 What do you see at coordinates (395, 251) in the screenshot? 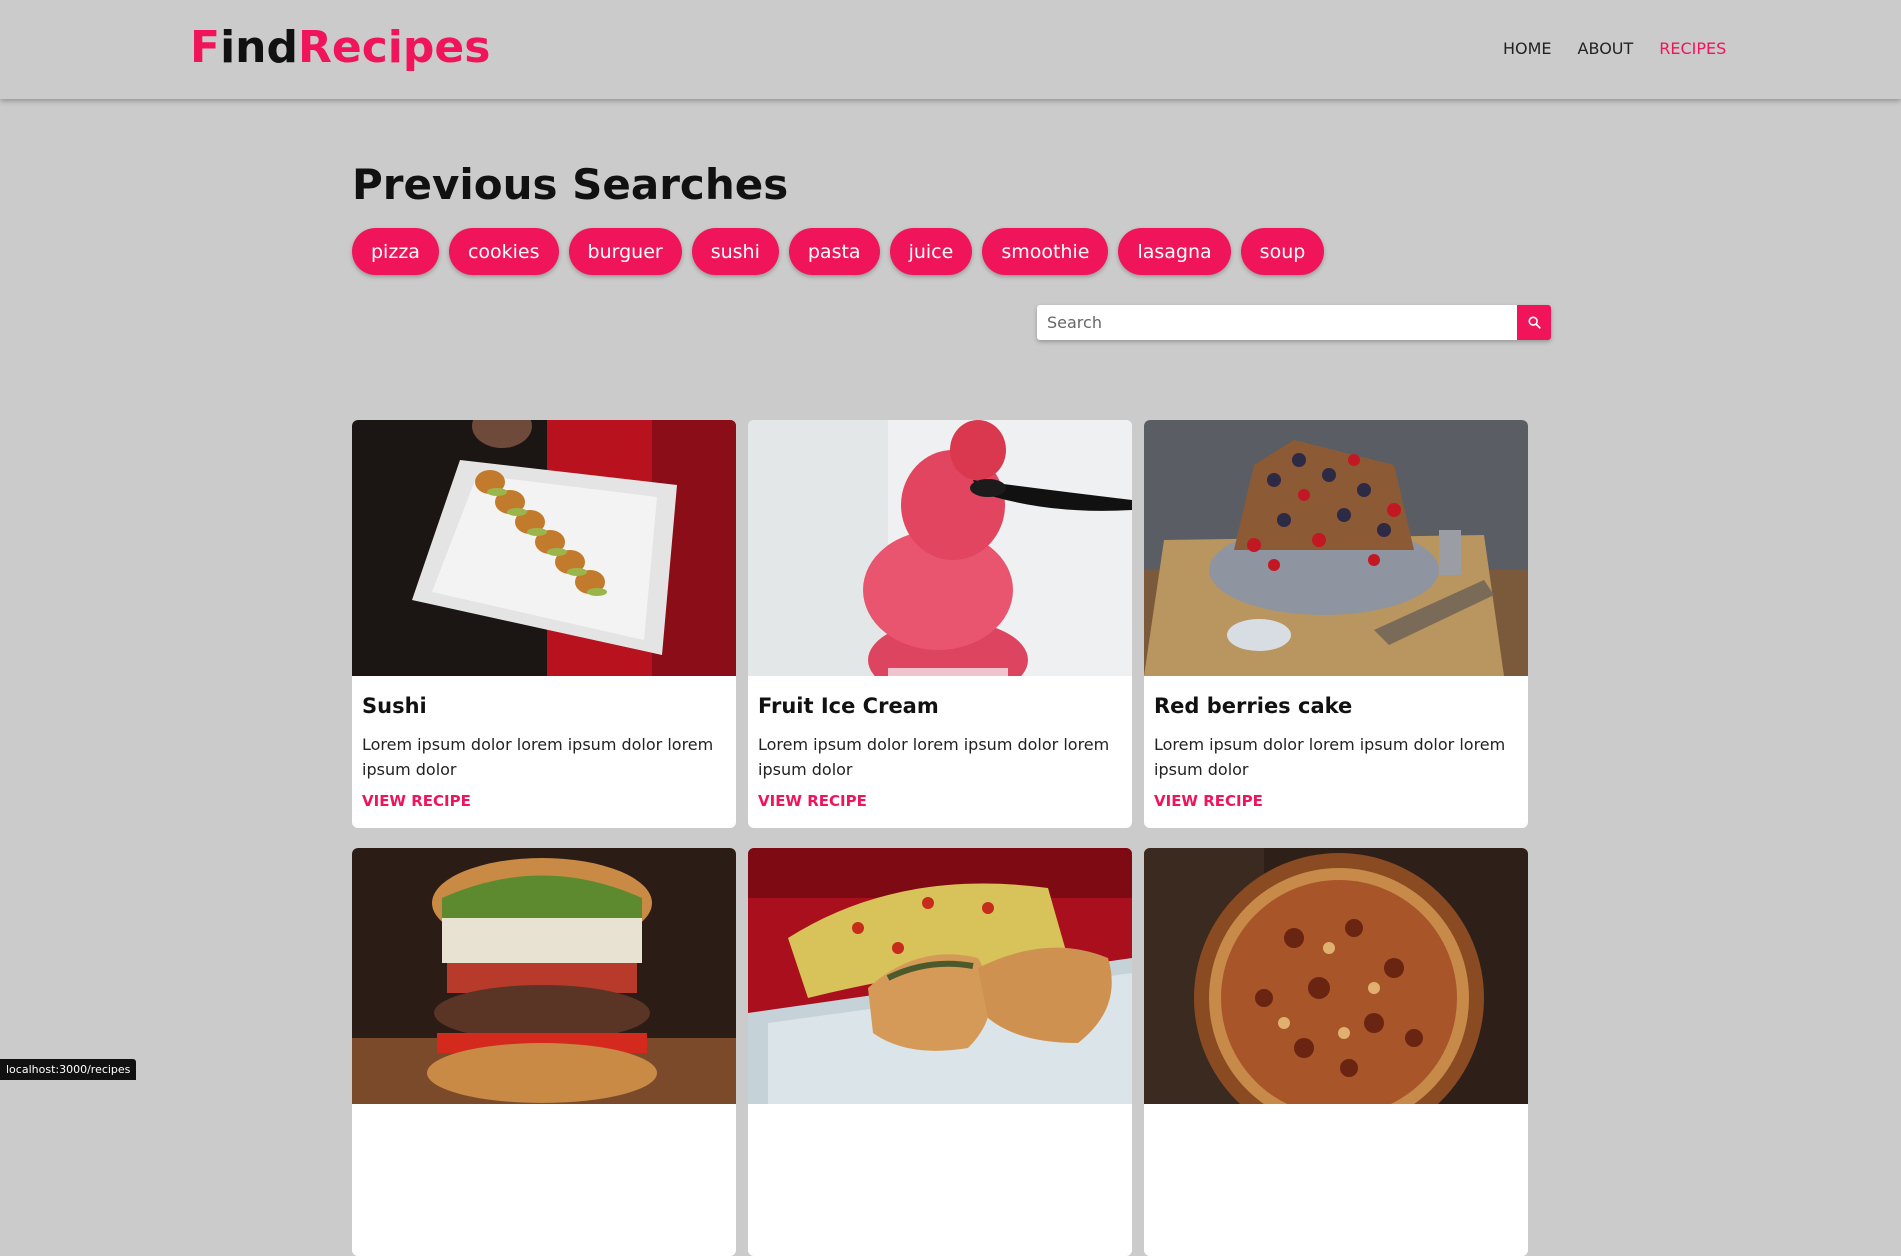
I see `search-chip-pizza: pizza` at bounding box center [395, 251].